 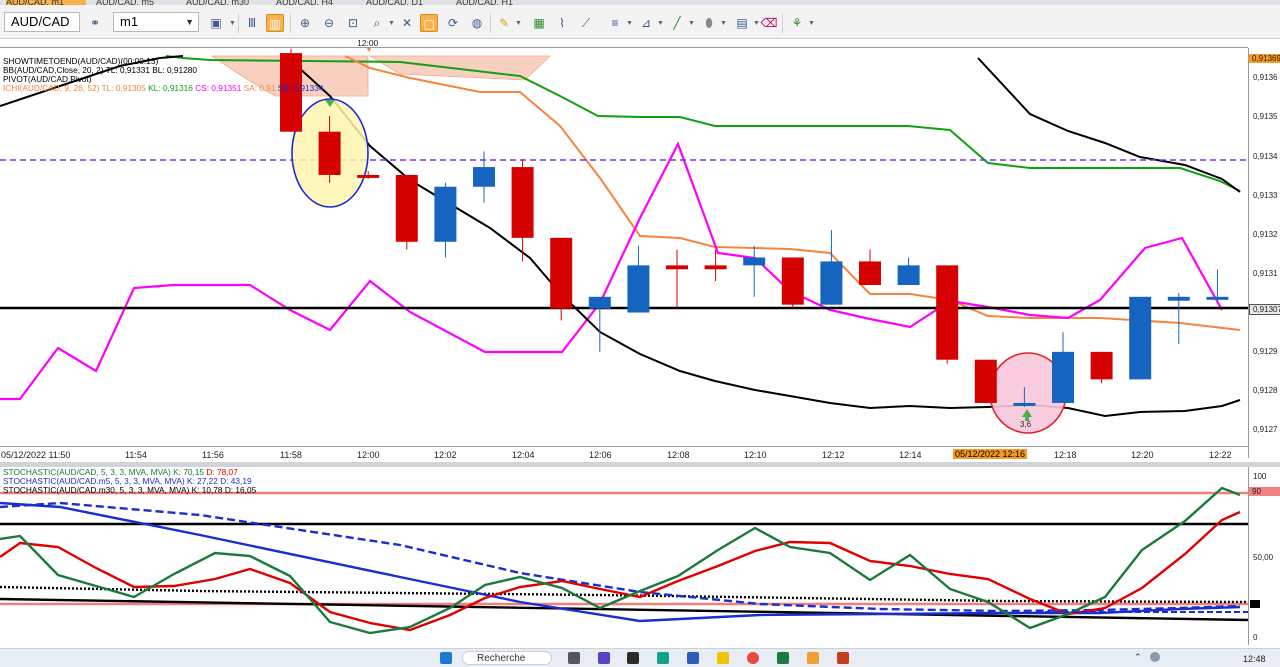 I want to click on stoch-axis-top: 100, so click(x=1260, y=476).